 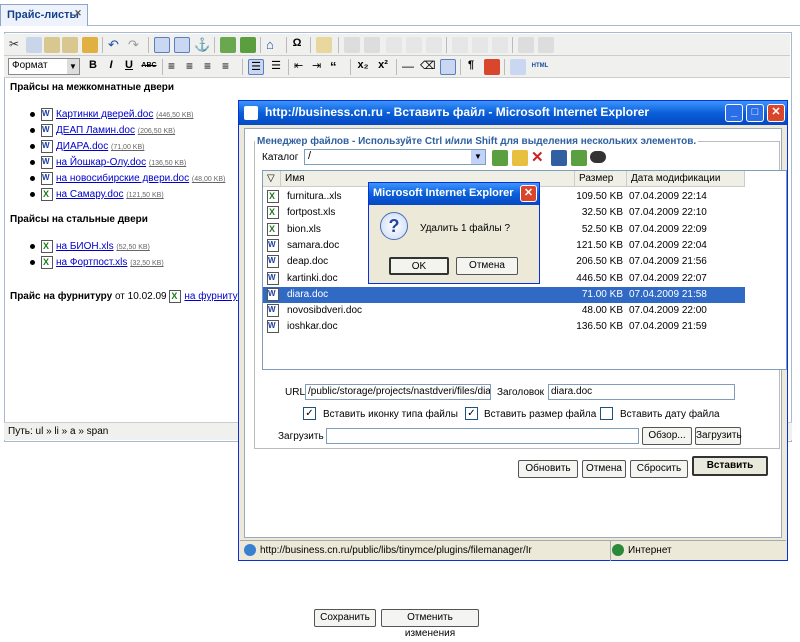 I want to click on visual-aid-icon, so click(x=448, y=67).